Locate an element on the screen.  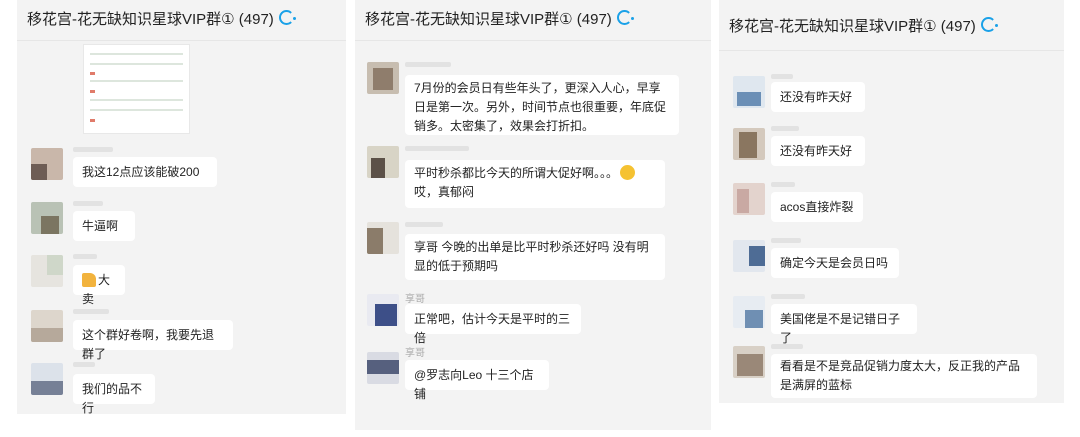
message-bubble: 美国佬是不是记错日子了 is located at coordinates (844, 324).